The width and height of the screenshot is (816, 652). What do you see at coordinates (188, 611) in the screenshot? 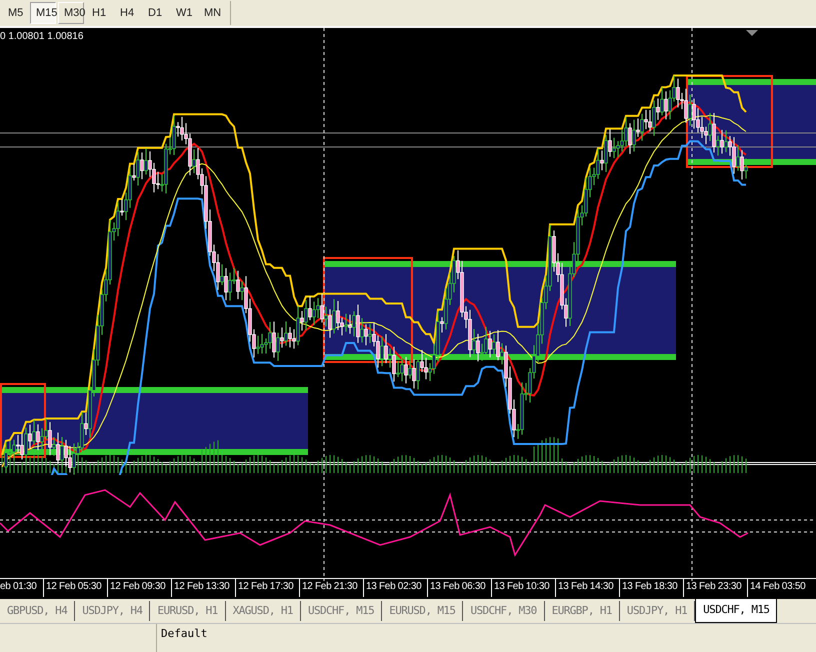
I see `chart-tab: EURUSD, H1` at bounding box center [188, 611].